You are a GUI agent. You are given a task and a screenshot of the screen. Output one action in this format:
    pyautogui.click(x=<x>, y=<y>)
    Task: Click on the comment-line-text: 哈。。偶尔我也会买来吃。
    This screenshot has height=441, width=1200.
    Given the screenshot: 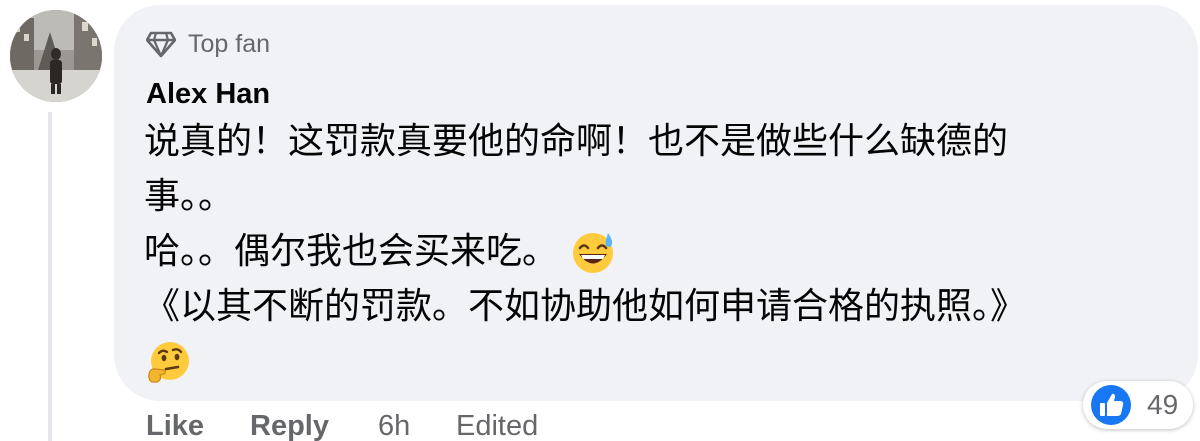 What is the action you would take?
    pyautogui.click(x=351, y=251)
    